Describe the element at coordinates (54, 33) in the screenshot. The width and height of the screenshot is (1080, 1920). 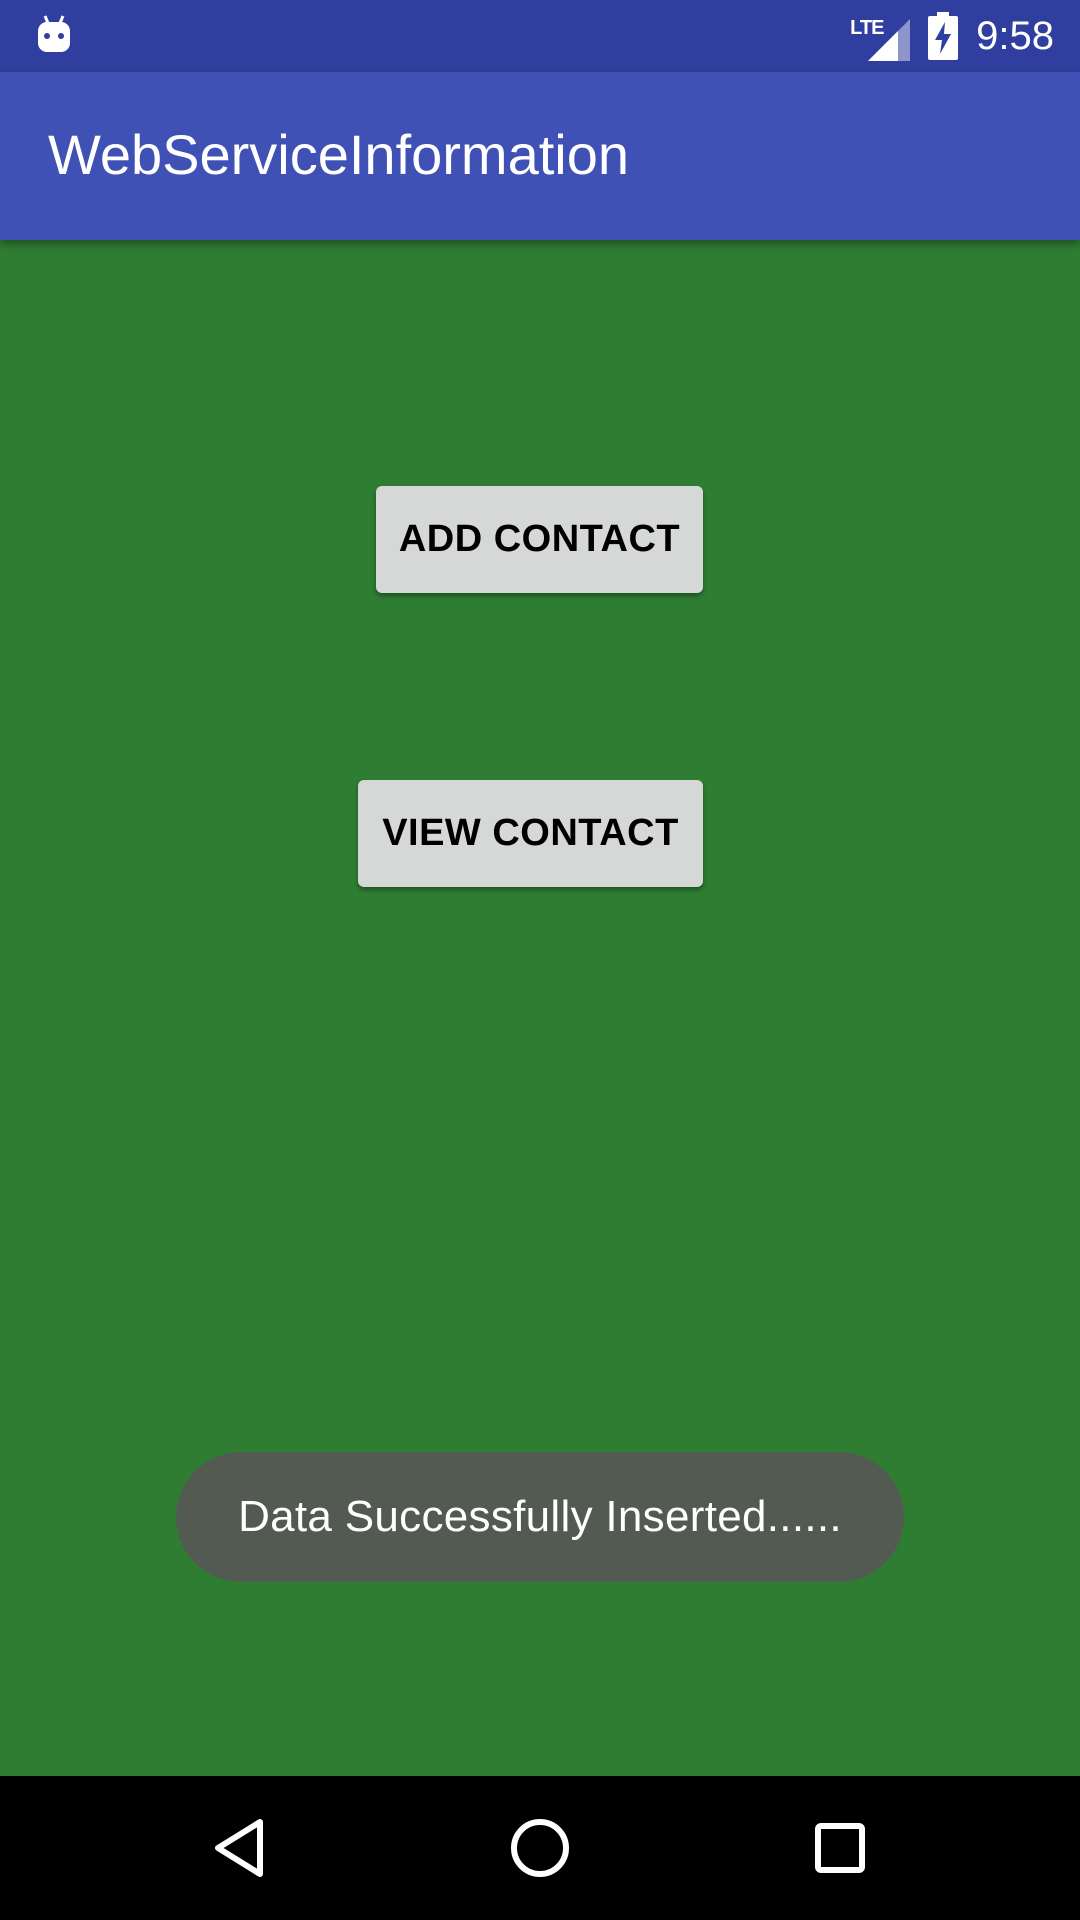
I see `android-notification-icon` at that location.